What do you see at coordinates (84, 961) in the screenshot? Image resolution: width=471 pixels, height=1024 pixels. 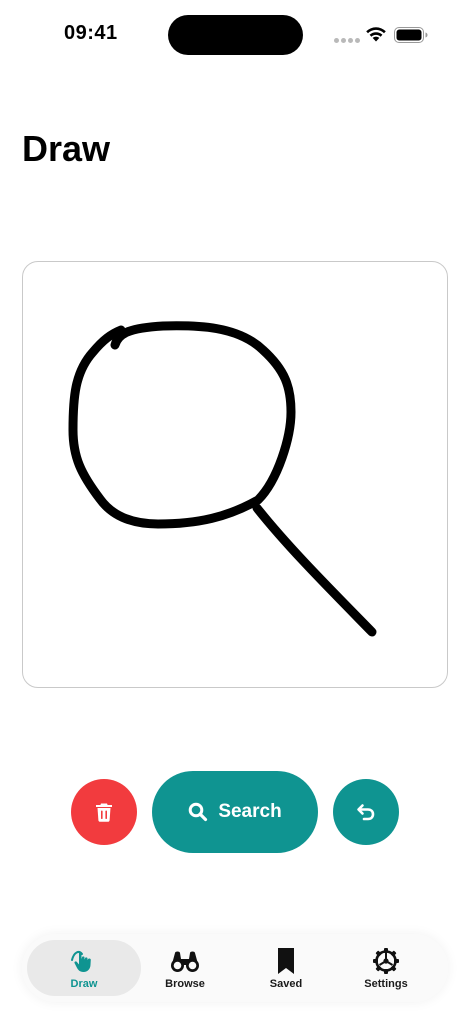 I see `hand-draw-icon` at bounding box center [84, 961].